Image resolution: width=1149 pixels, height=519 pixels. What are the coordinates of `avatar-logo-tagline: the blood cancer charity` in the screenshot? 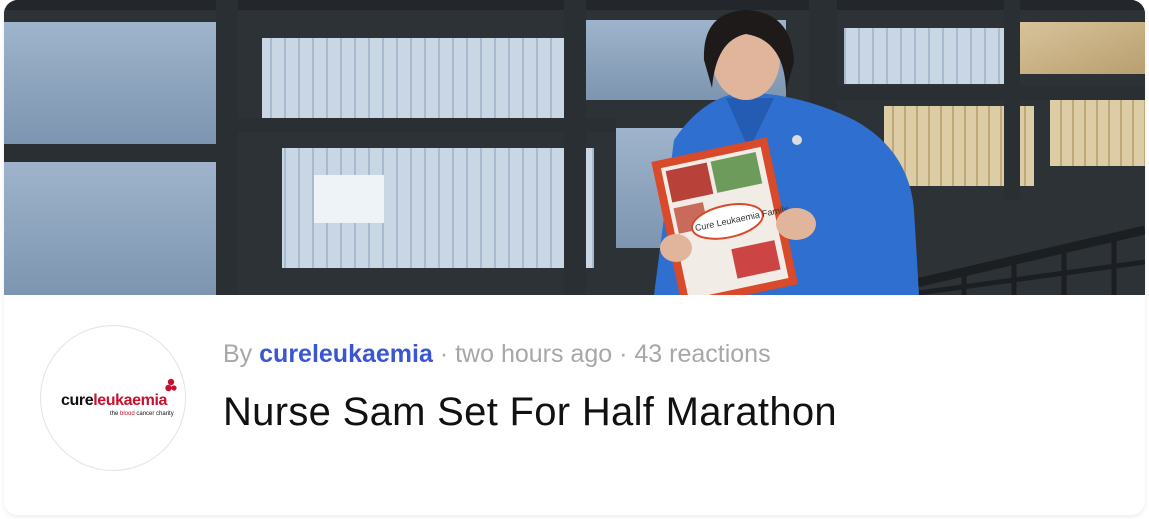 It's located at (142, 414).